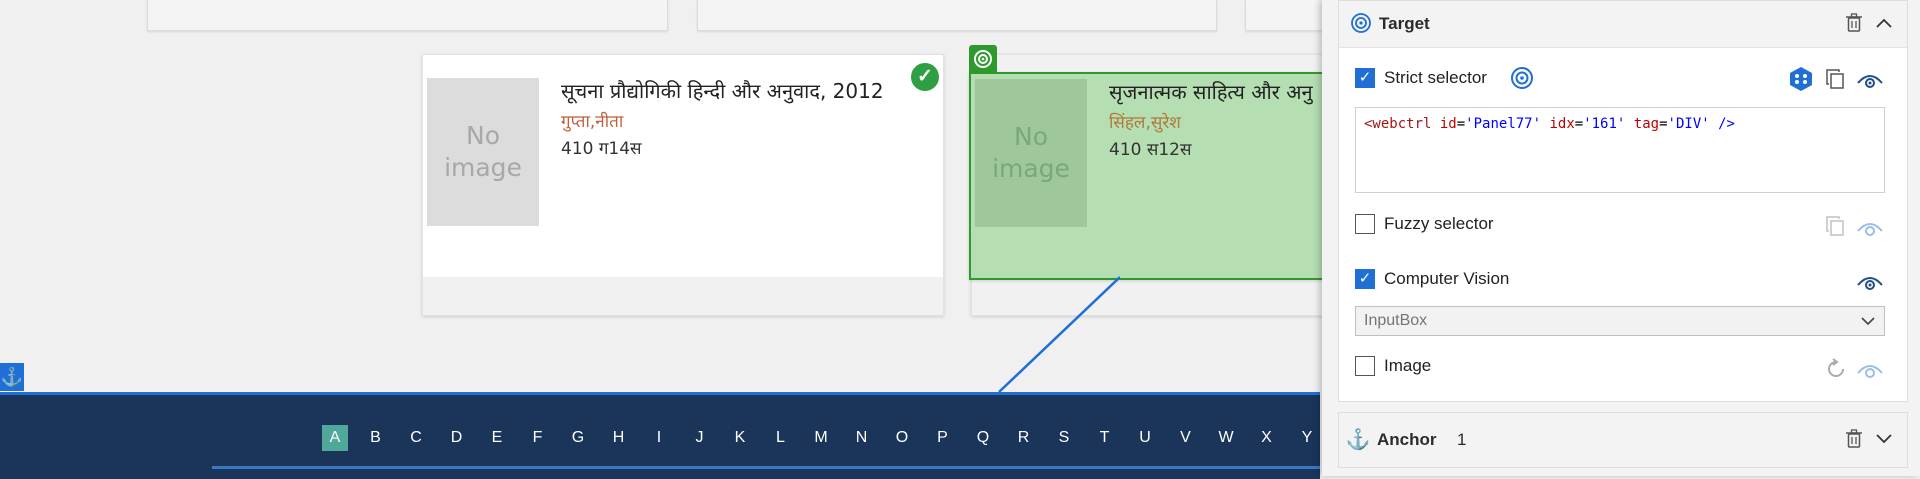 This screenshot has width=1920, height=479. What do you see at coordinates (1365, 224) in the screenshot?
I see `fuzzy-selector-checkbox` at bounding box center [1365, 224].